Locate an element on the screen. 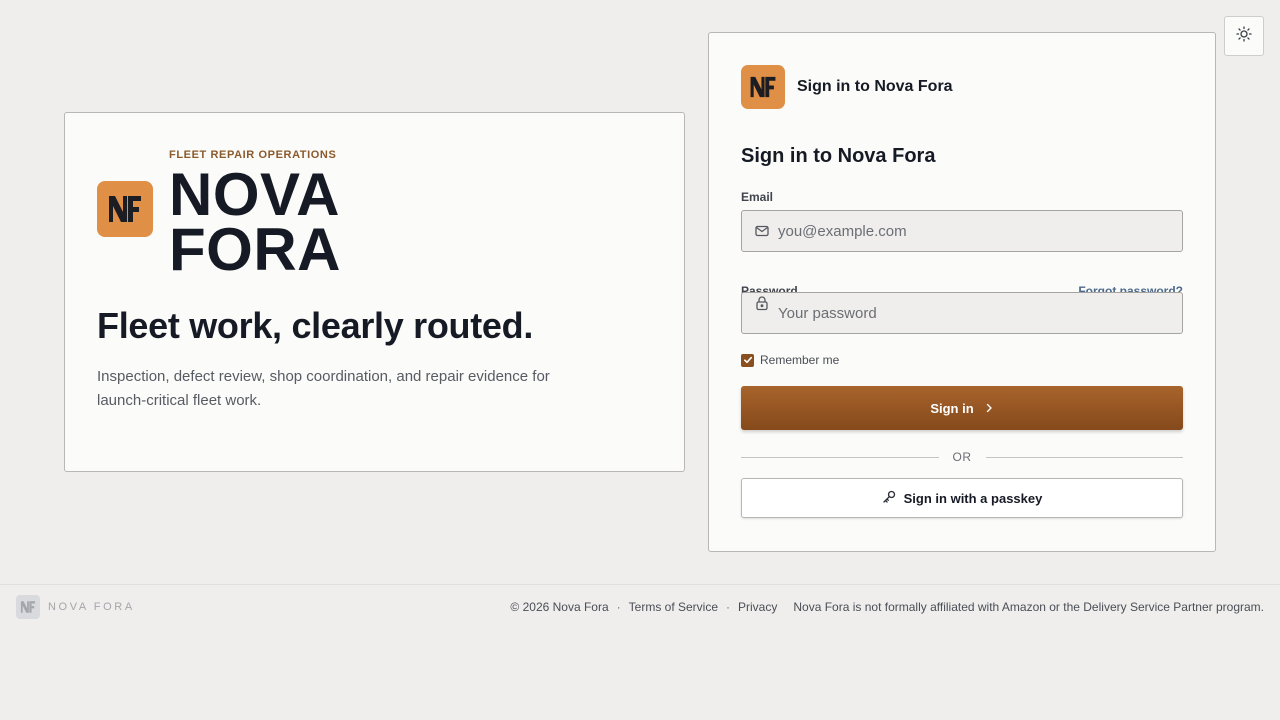  email-input is located at coordinates (962, 231).